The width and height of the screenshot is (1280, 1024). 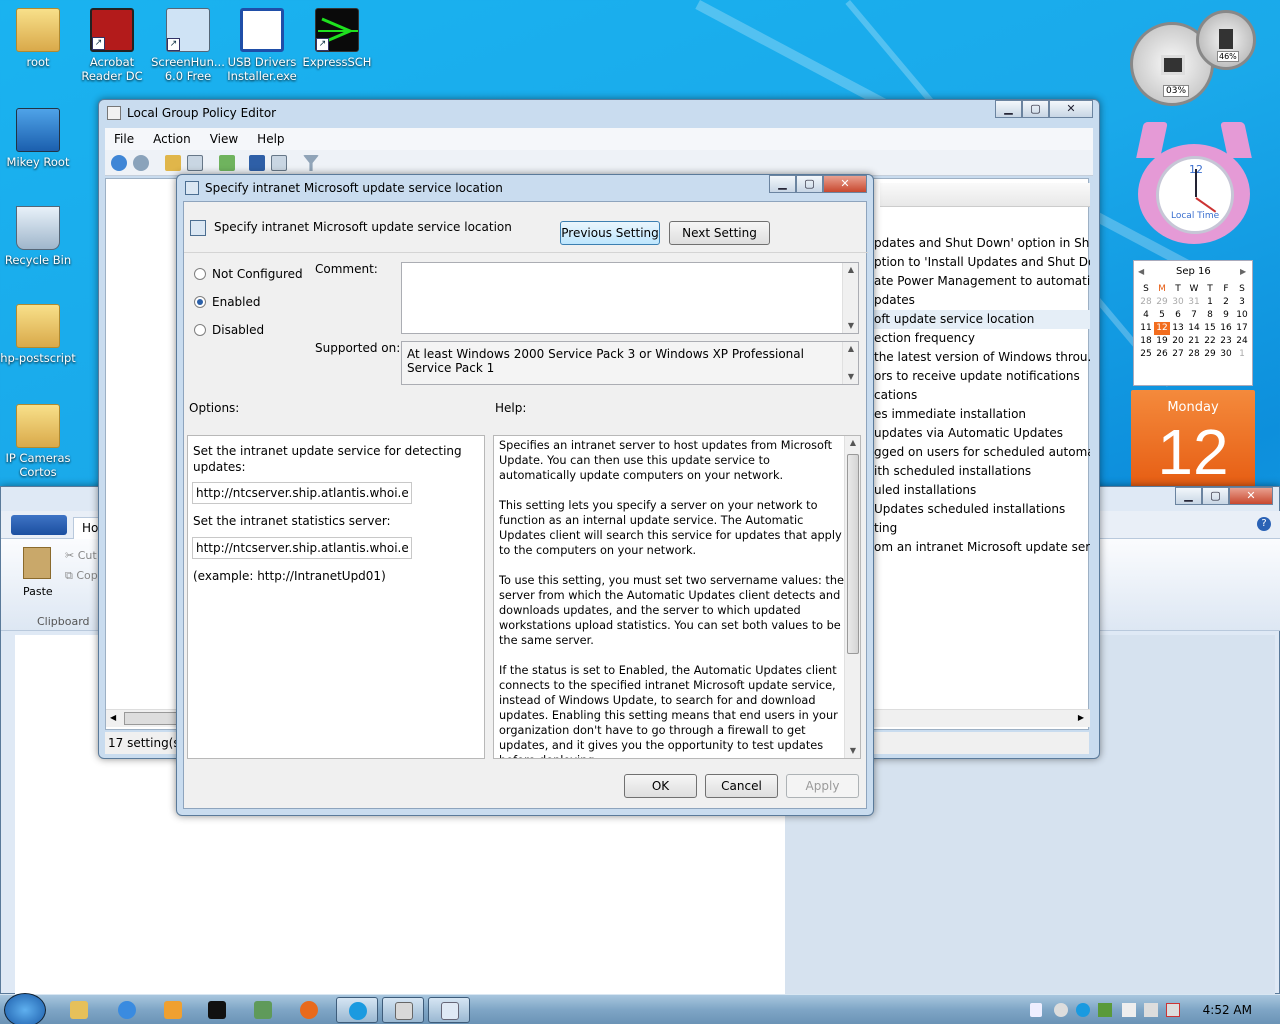 I want to click on policy-list-item: Updates scheduled installations, so click(x=981, y=509).